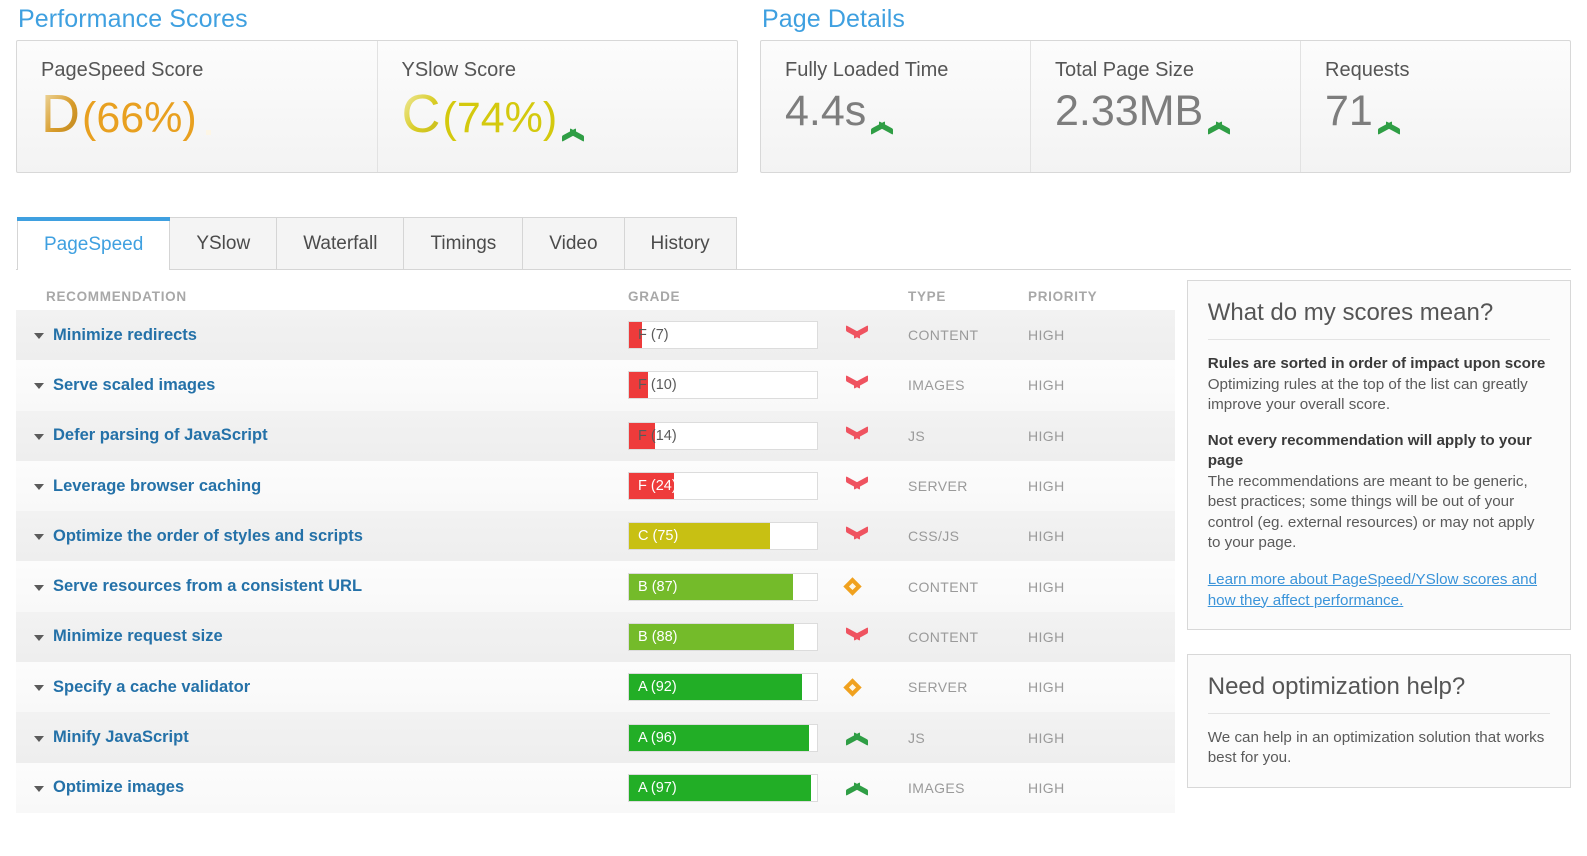 This screenshot has height=856, width=1587. Describe the element at coordinates (160, 435) in the screenshot. I see `recommendation-link: Defer parsing of JavaScript` at that location.